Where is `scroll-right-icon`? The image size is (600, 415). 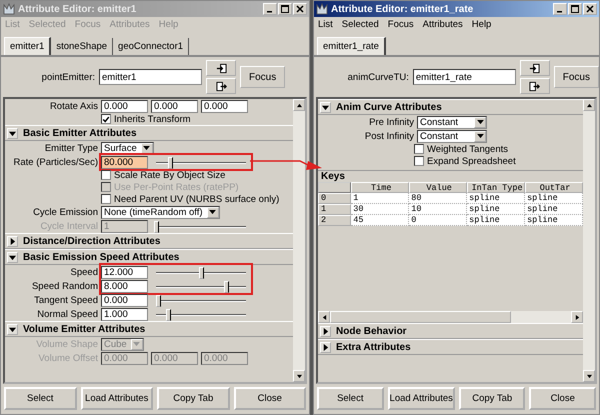 scroll-right-icon is located at coordinates (577, 317).